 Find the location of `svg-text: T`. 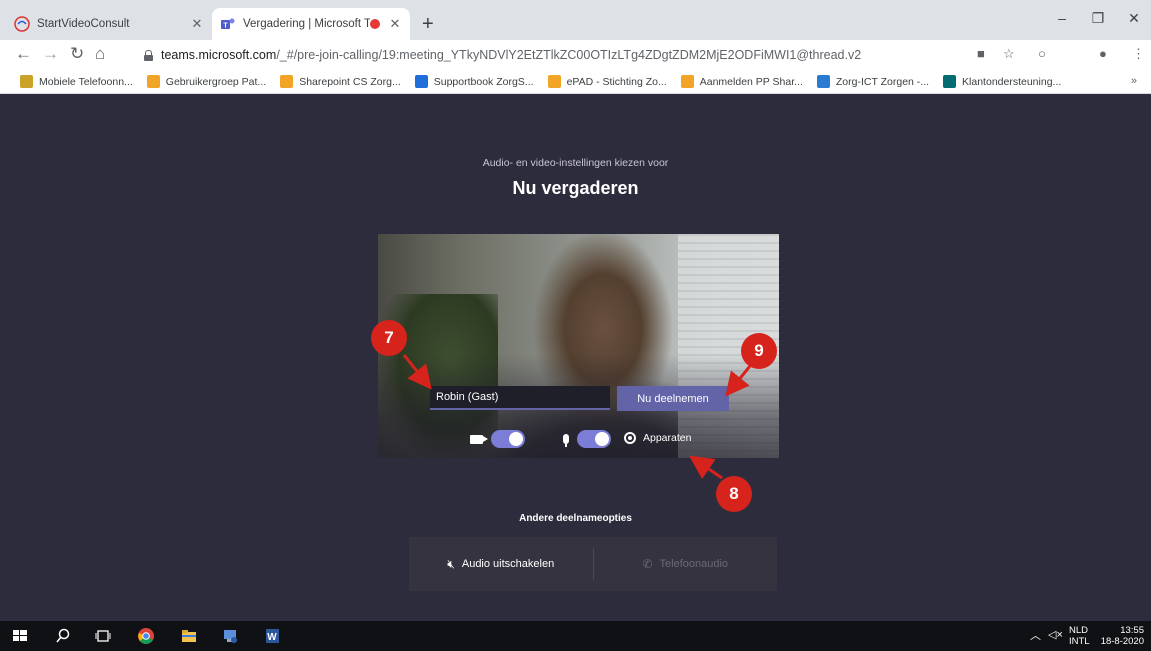

svg-text: T is located at coordinates (225, 26).